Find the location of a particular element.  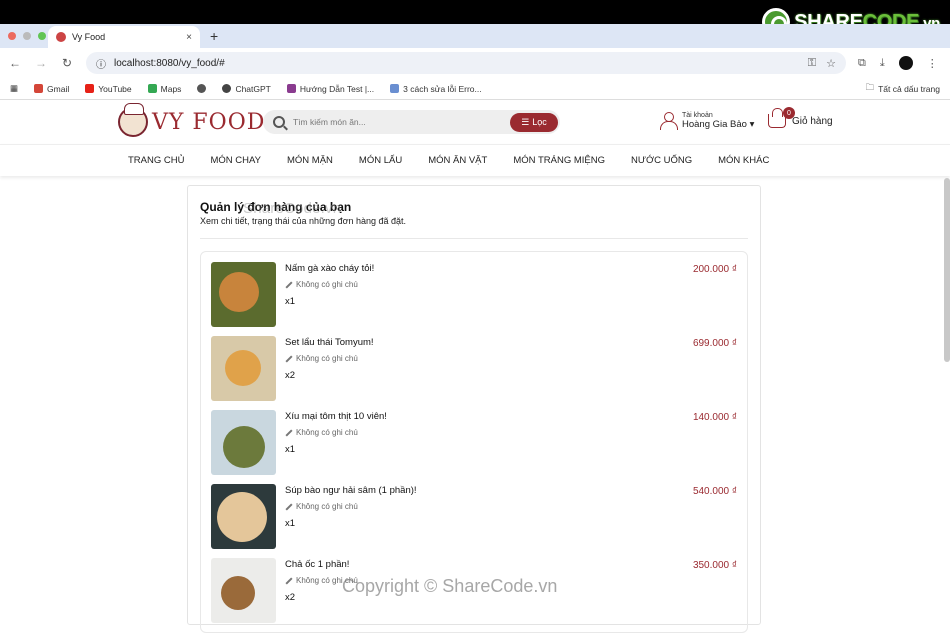

bookmark-globe is located at coordinates (202, 88).